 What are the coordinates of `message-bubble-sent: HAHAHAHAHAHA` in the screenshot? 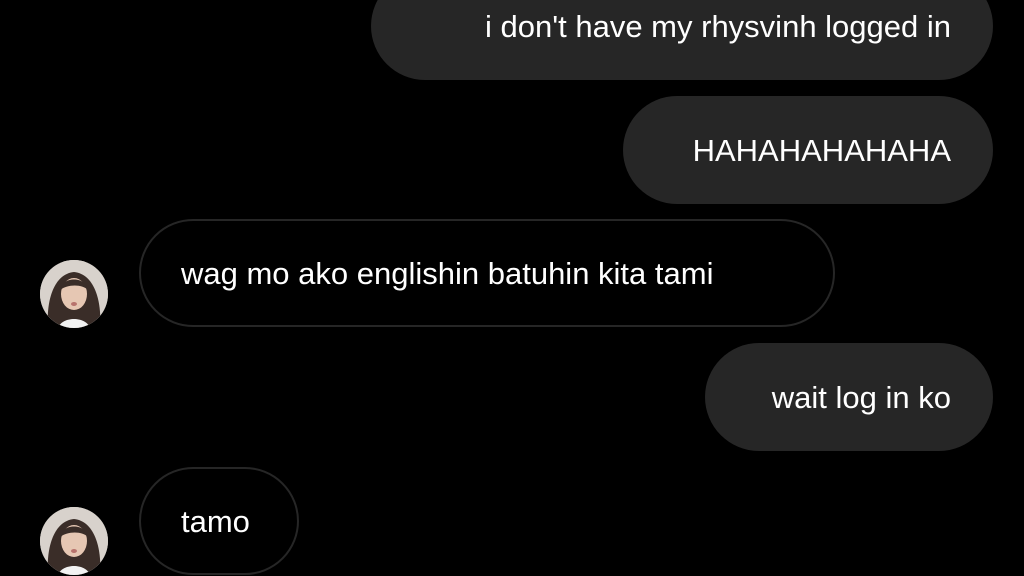 It's located at (808, 150).